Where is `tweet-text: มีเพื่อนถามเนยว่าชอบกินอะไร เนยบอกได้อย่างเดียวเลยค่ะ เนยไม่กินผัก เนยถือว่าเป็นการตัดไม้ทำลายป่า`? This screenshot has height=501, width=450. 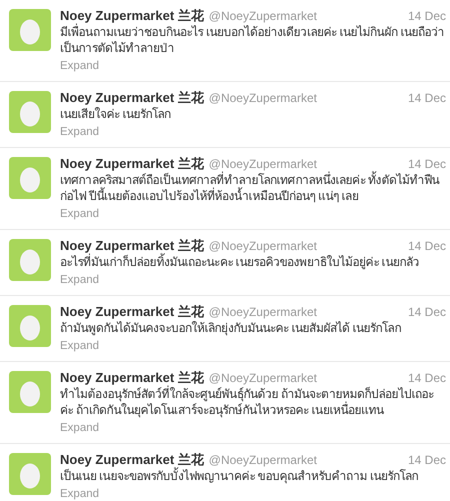 tweet-text: มีเพื่อนถามเนยว่าชอบกินอะไร เนยบอกได้อย่างเดียวเลยค่ะ เนยไม่กินผัก เนยถือว่าเป็นการตัดไม้ทำลายป่า is located at coordinates (253, 40).